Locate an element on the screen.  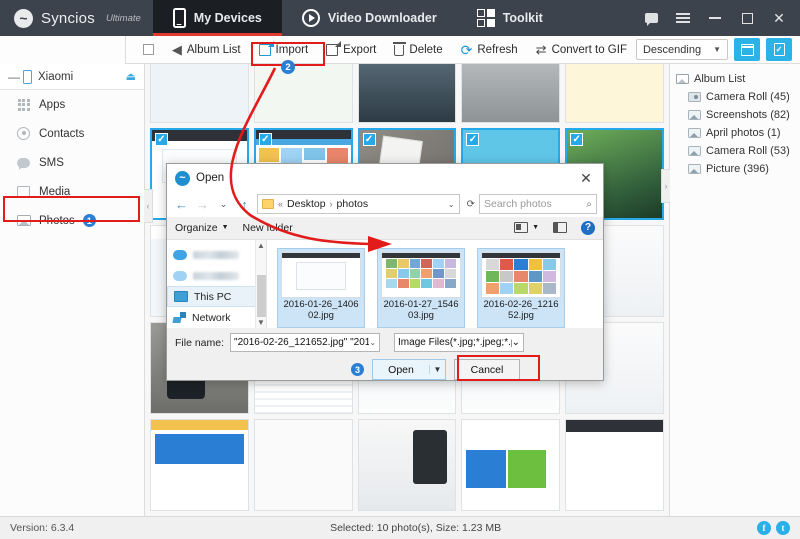
breadcrumb: « Desktop › photos ⌄ is located at coordinates (358, 204).